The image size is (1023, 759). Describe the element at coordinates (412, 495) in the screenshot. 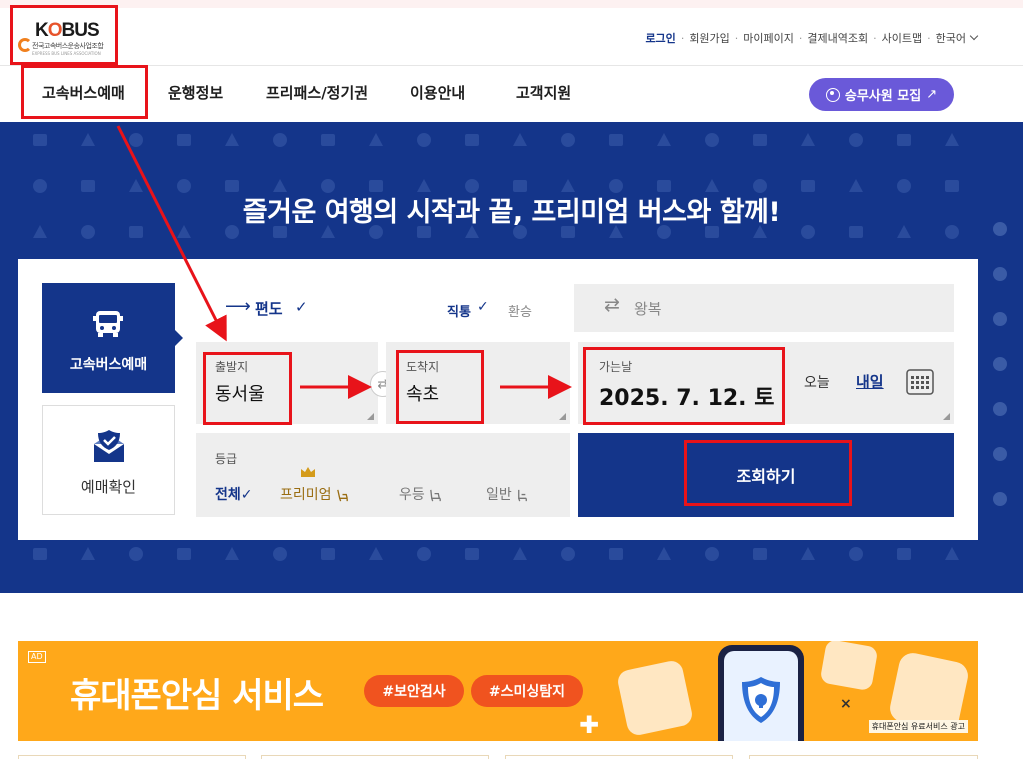

I see `grade-gold-label: 우등` at that location.